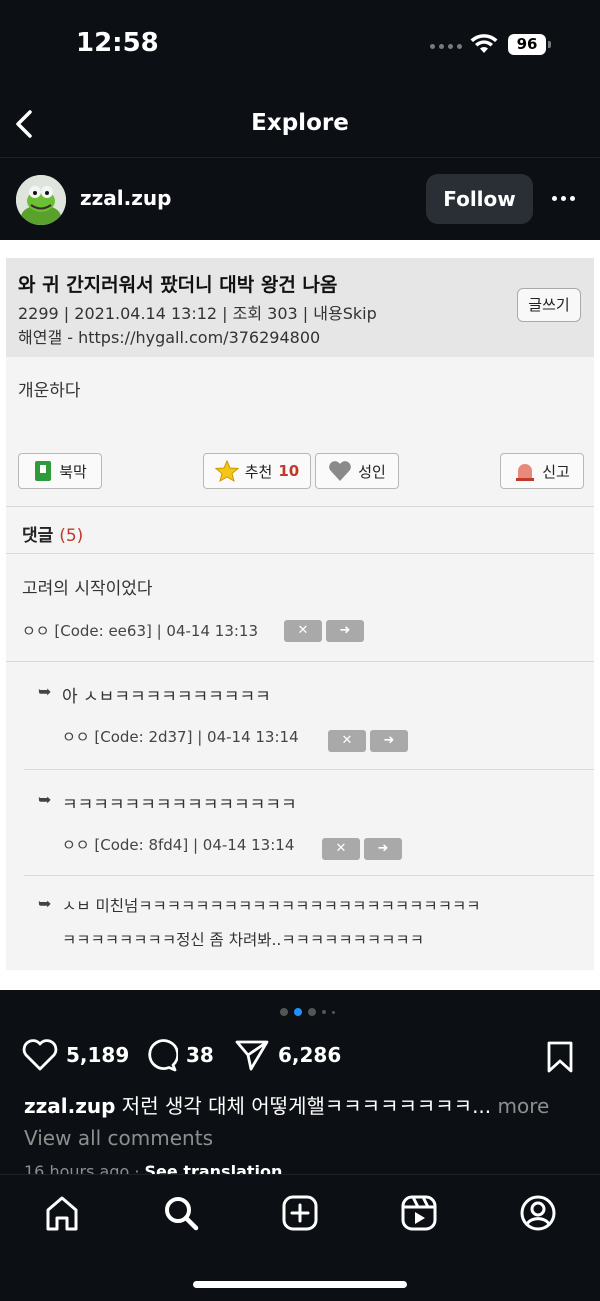 This screenshot has height=1301, width=600. I want to click on bookmark-button: 북막, so click(60, 471).